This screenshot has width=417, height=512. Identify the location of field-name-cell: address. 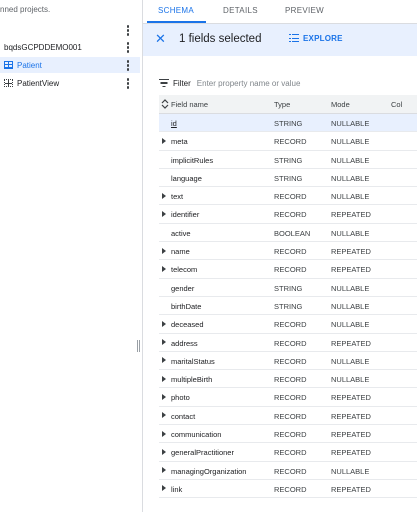
(184, 343).